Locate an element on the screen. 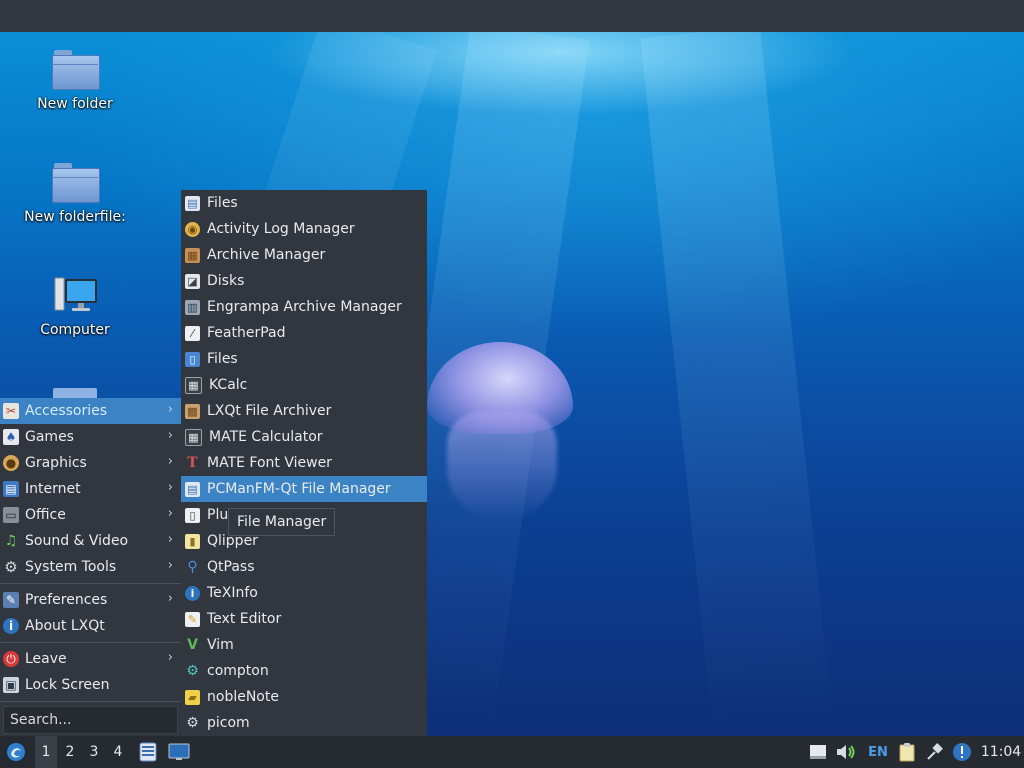 This screenshot has height=768, width=1024. folder-icon is located at coordinates (75, 184).